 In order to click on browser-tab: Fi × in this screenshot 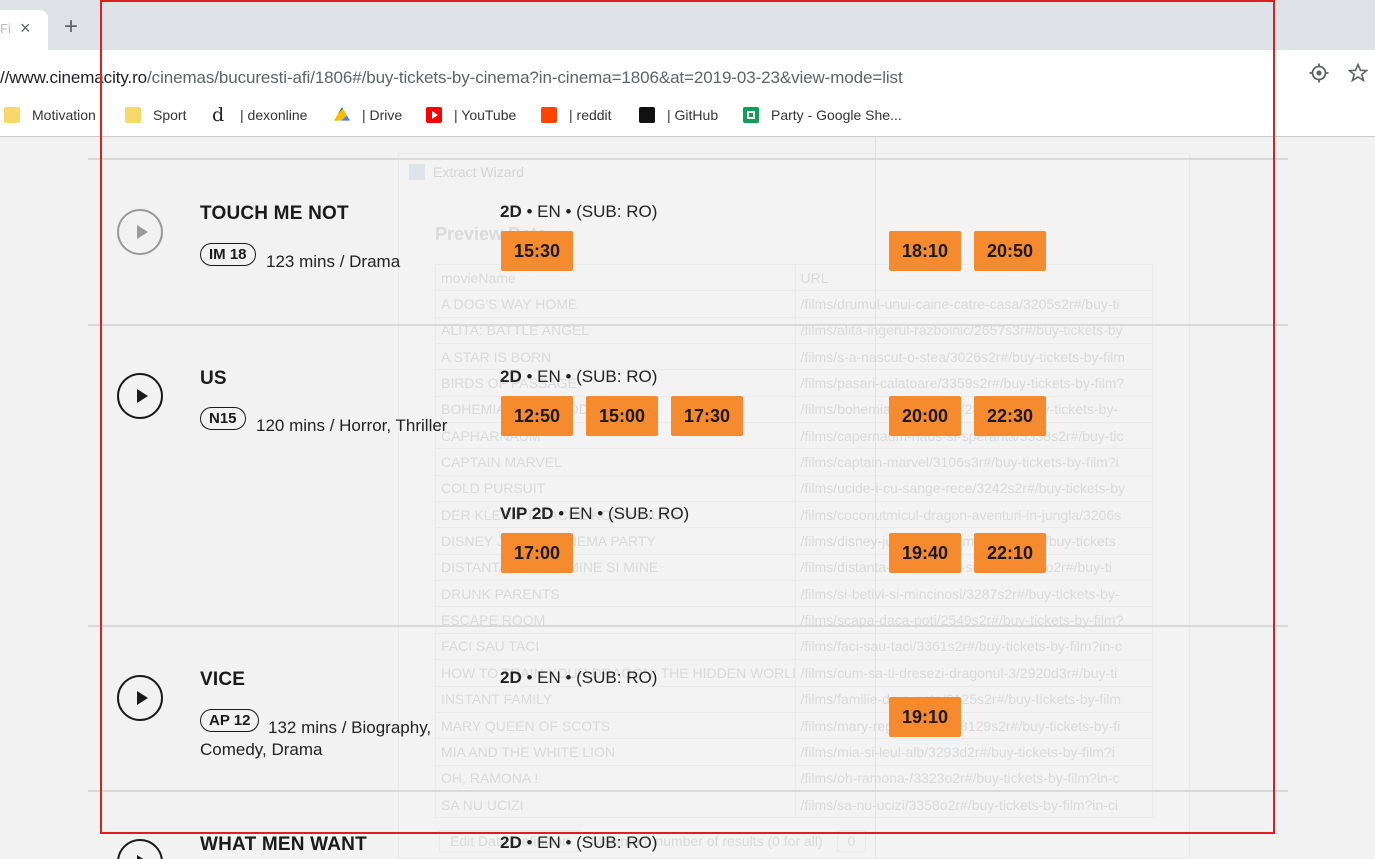, I will do `click(24, 30)`.